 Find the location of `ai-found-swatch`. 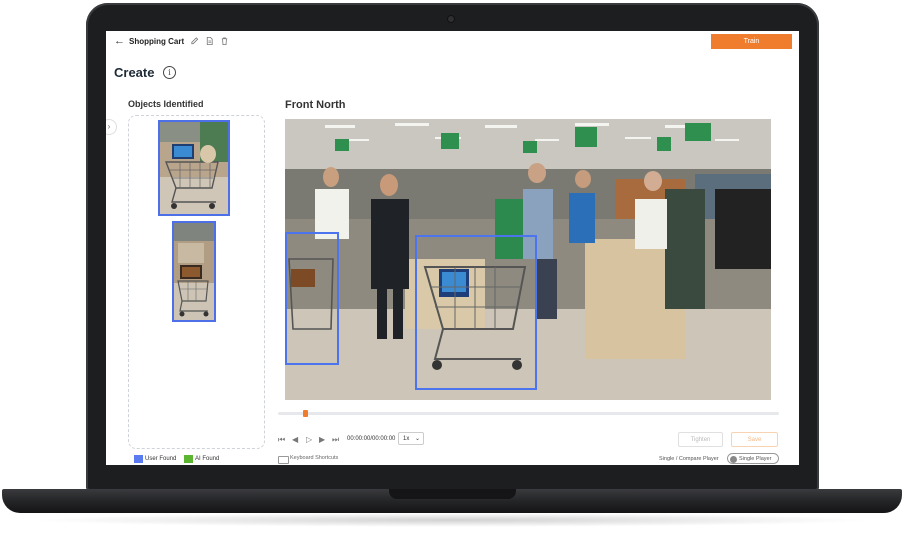

ai-found-swatch is located at coordinates (188, 459).